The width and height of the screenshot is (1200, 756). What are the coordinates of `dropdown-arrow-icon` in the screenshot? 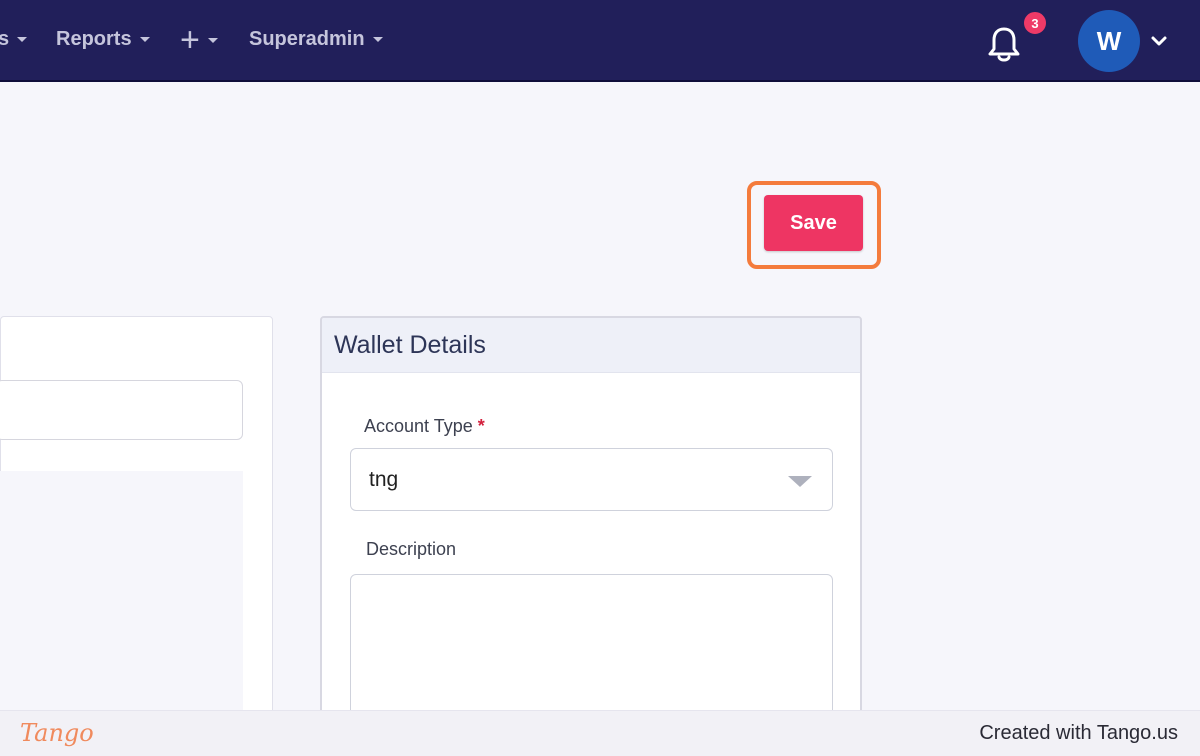 It's located at (800, 481).